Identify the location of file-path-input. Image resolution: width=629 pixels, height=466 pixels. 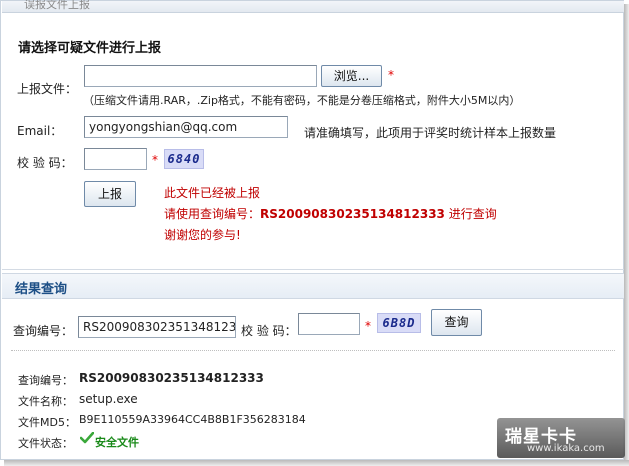
(200, 76).